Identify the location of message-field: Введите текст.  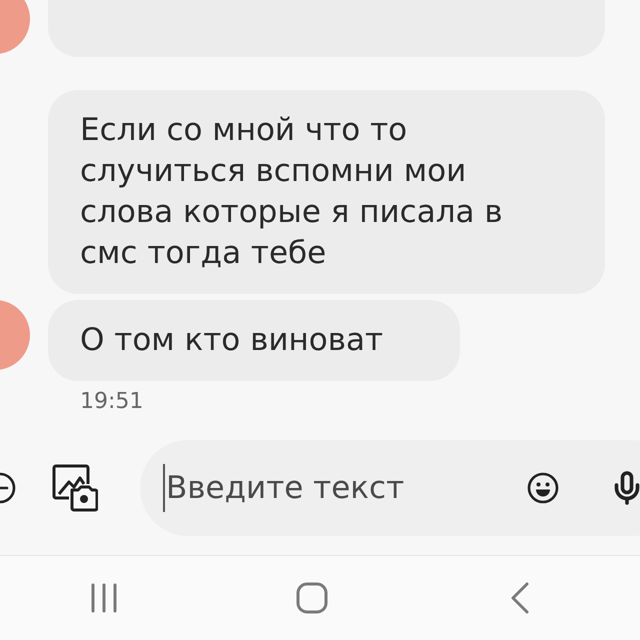
(390, 488).